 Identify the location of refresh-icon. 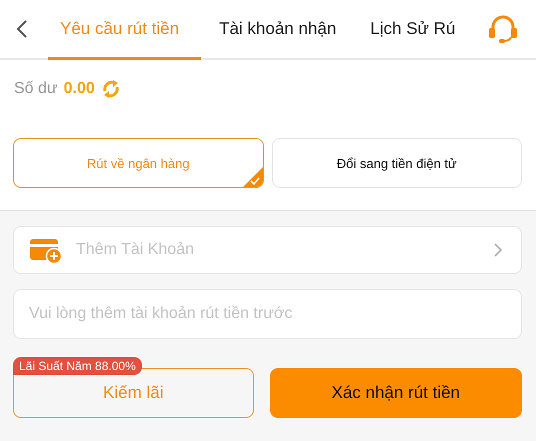
(110, 89).